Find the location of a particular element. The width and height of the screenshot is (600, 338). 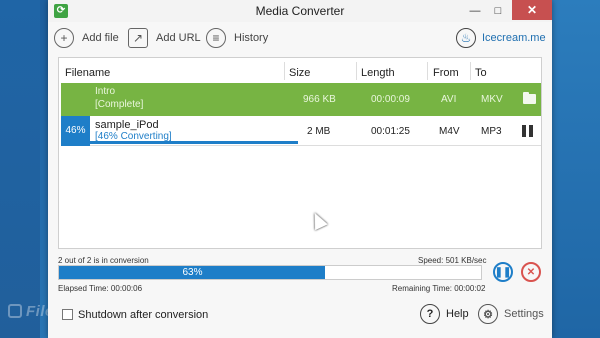

row-to: MP3 is located at coordinates (491, 131).